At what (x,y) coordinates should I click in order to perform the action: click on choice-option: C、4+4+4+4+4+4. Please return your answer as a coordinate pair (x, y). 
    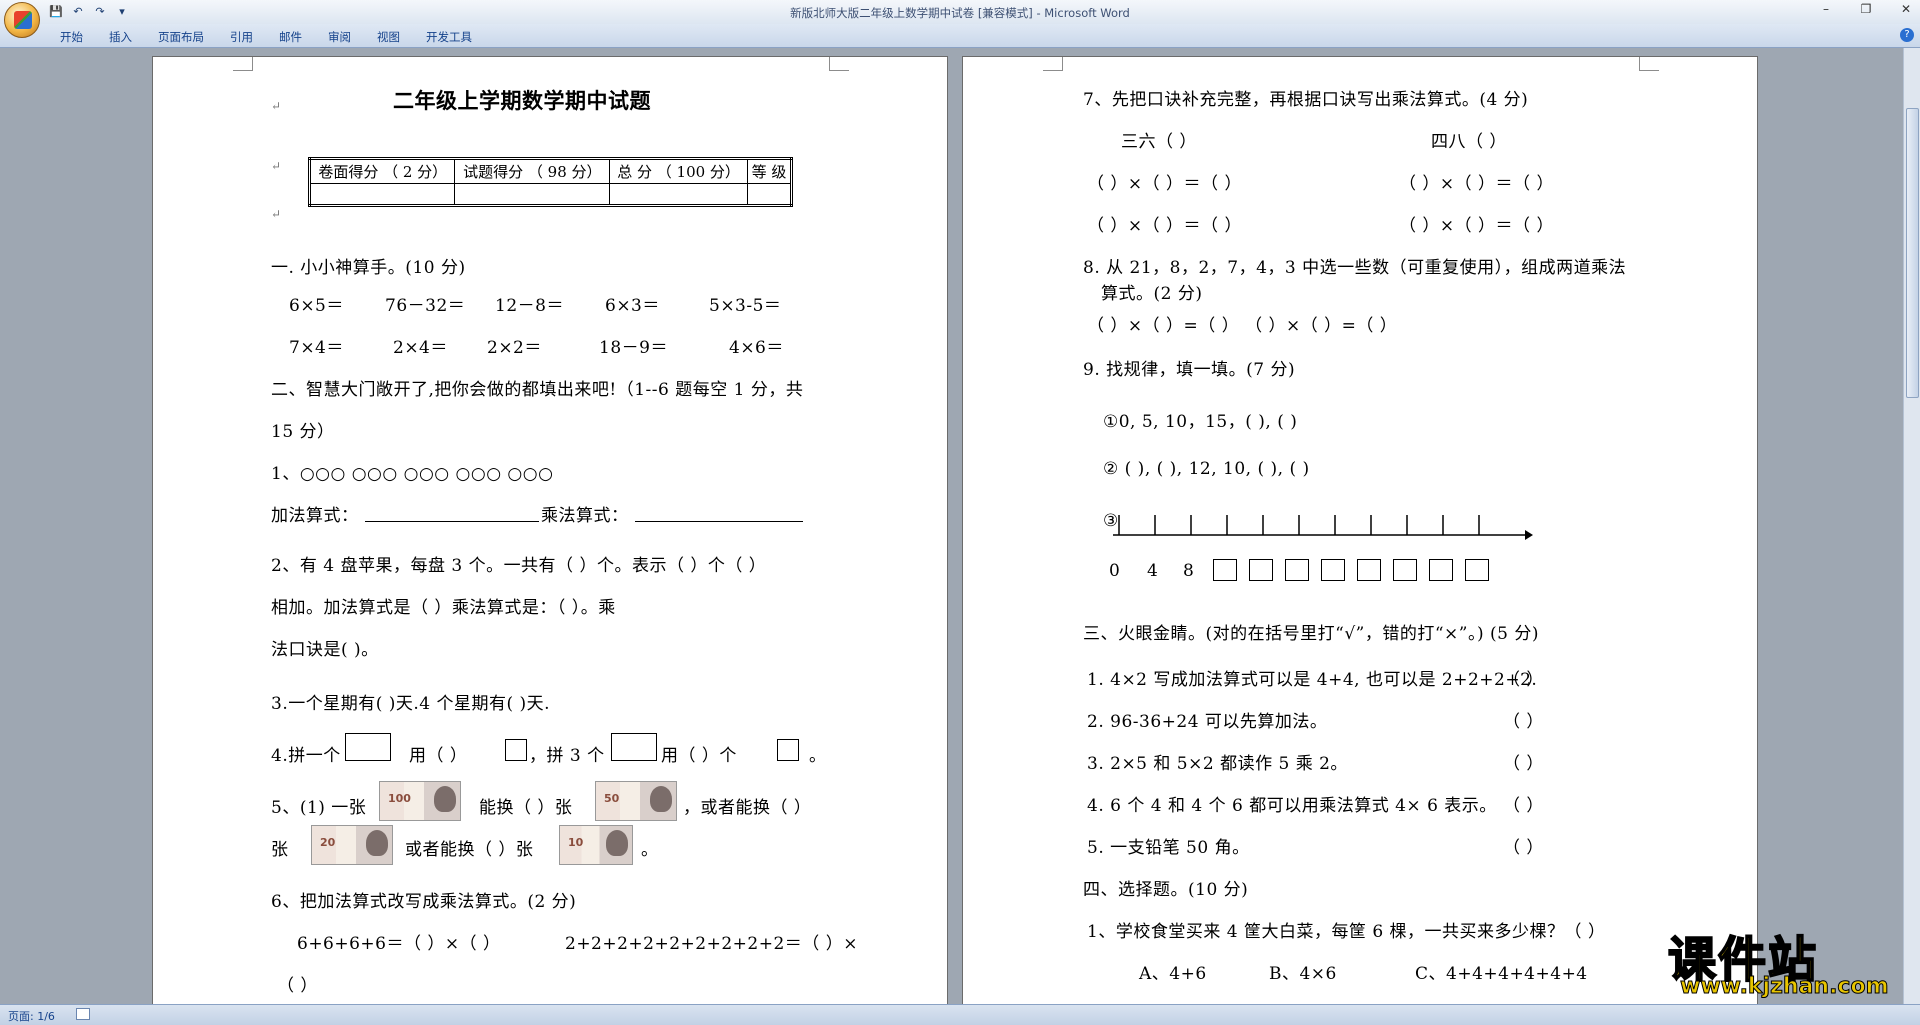
    Looking at the image, I should click on (1501, 971).